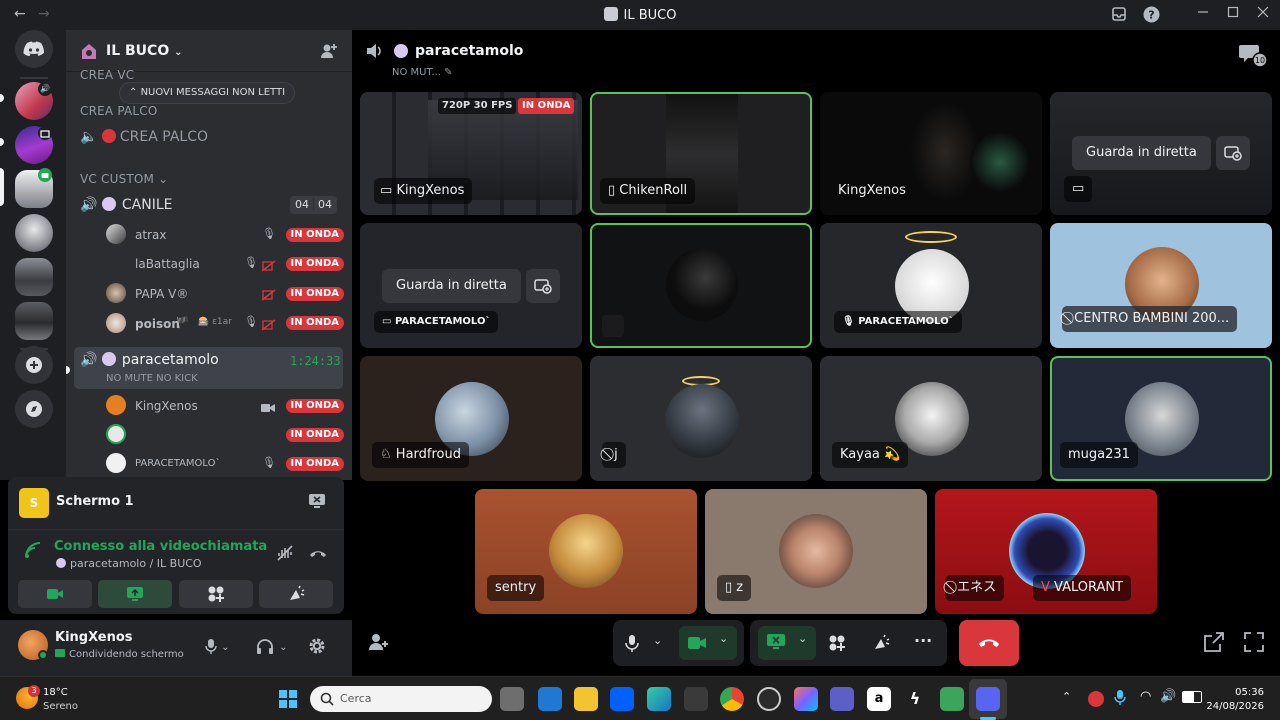 Image resolution: width=1280 pixels, height=720 pixels. What do you see at coordinates (701, 285) in the screenshot?
I see `video-tile-avatar` at bounding box center [701, 285].